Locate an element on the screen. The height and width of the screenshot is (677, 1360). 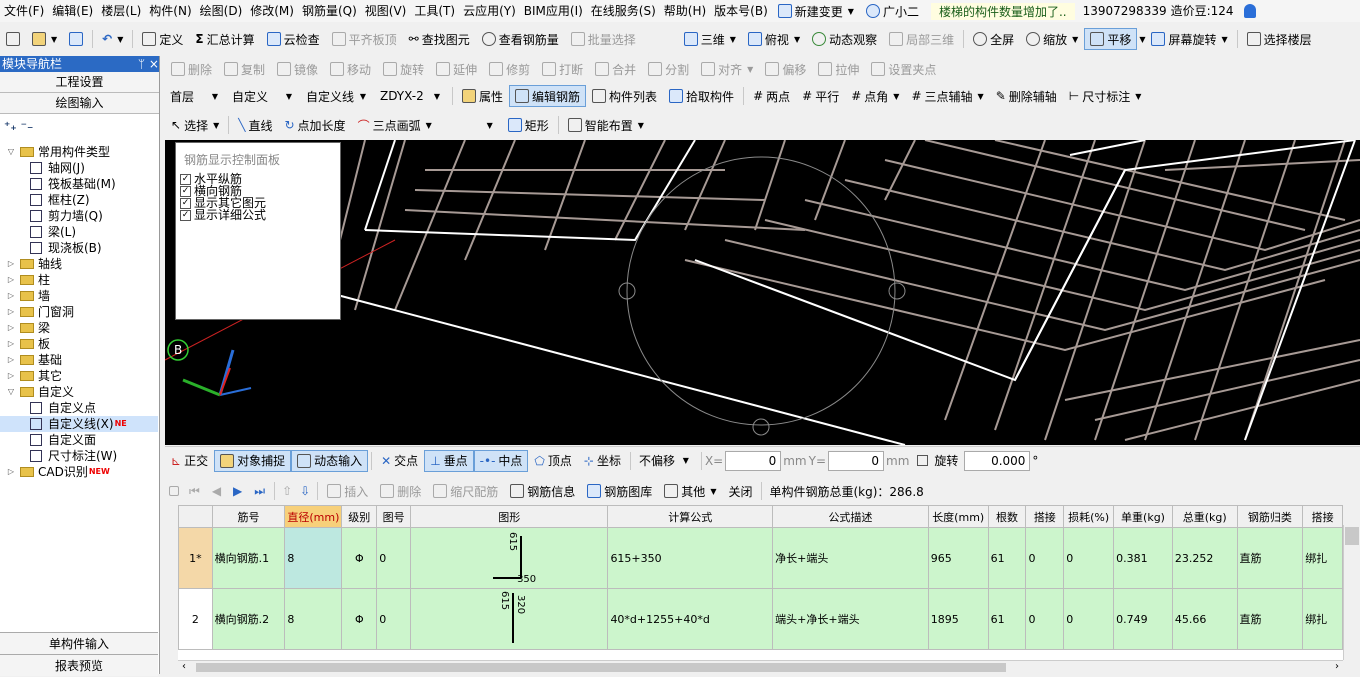
break-button: 打断 is located at coordinates (562, 69).